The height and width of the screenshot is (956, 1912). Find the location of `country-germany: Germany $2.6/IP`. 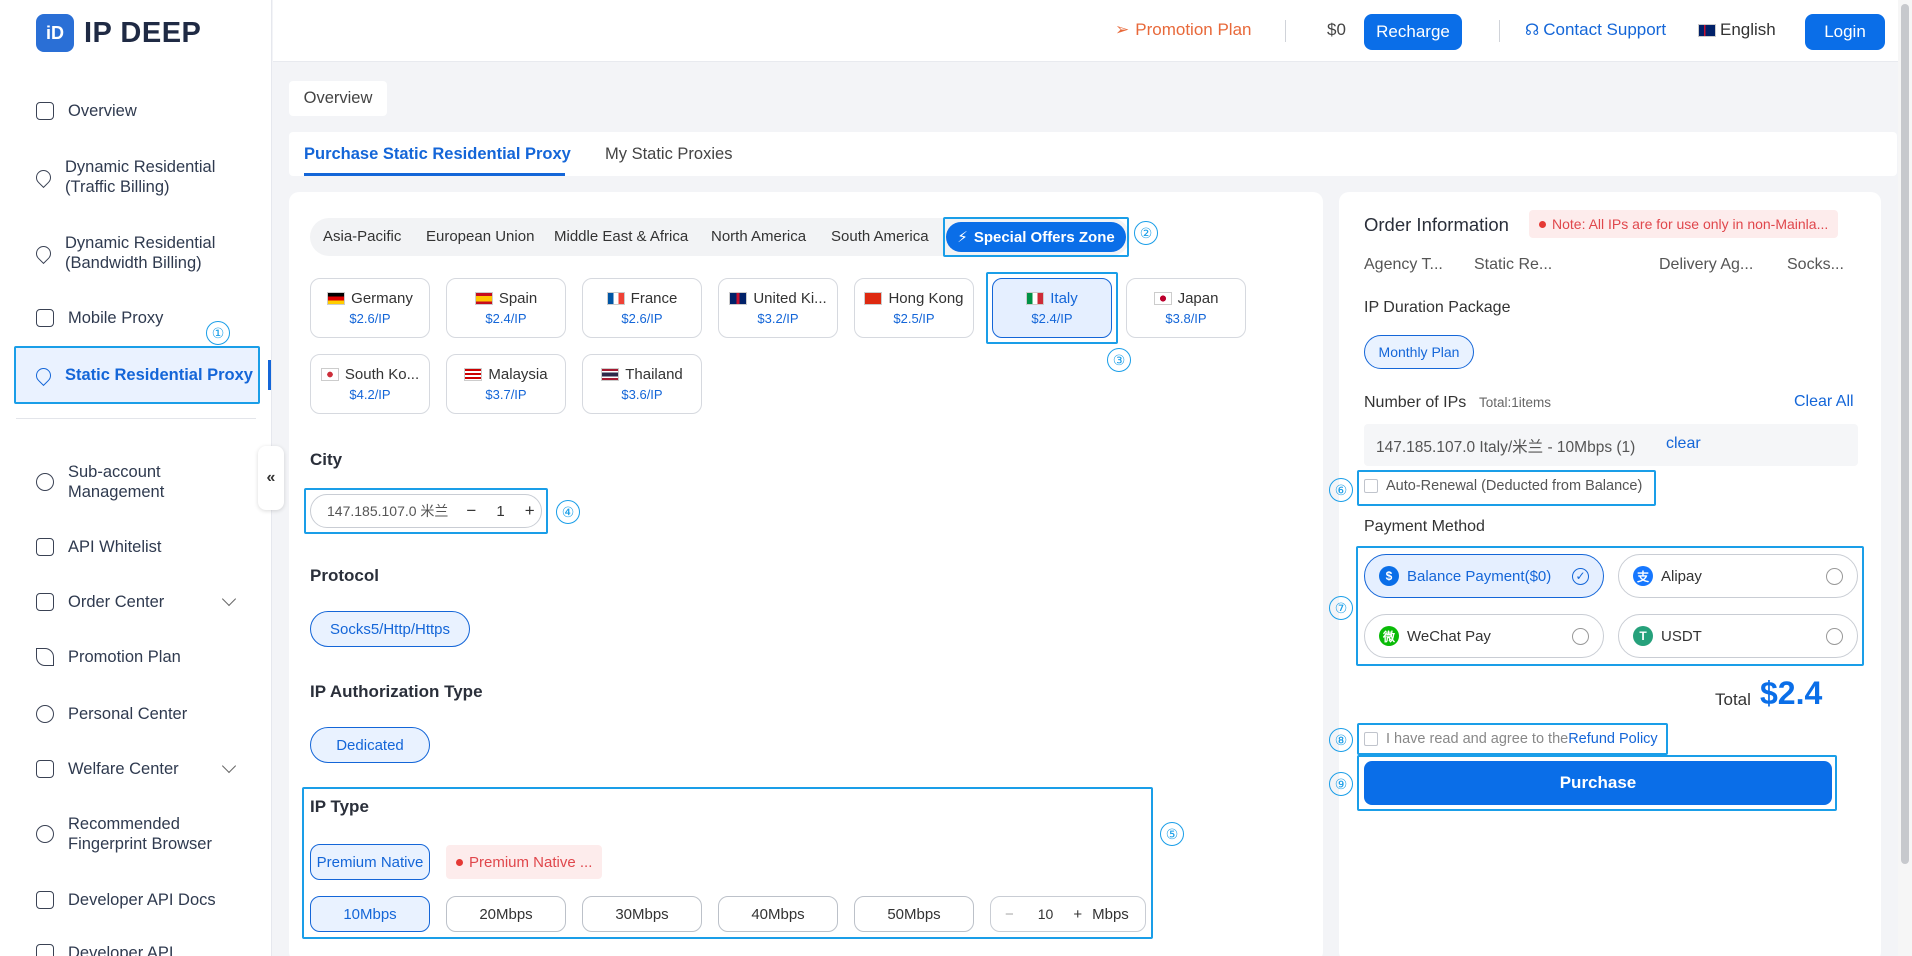

country-germany: Germany $2.6/IP is located at coordinates (370, 308).